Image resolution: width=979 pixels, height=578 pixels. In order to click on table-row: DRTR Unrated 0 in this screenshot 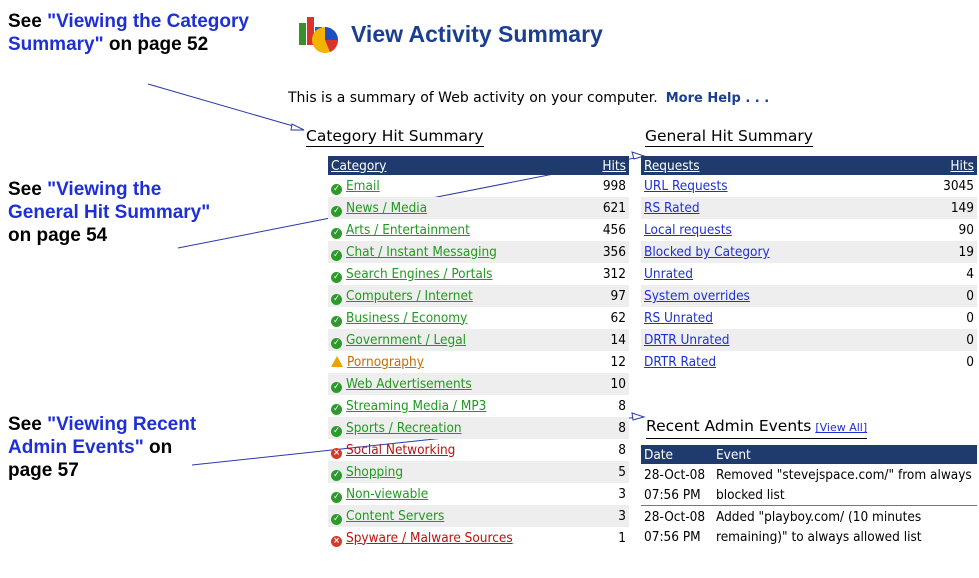, I will do `click(809, 340)`.